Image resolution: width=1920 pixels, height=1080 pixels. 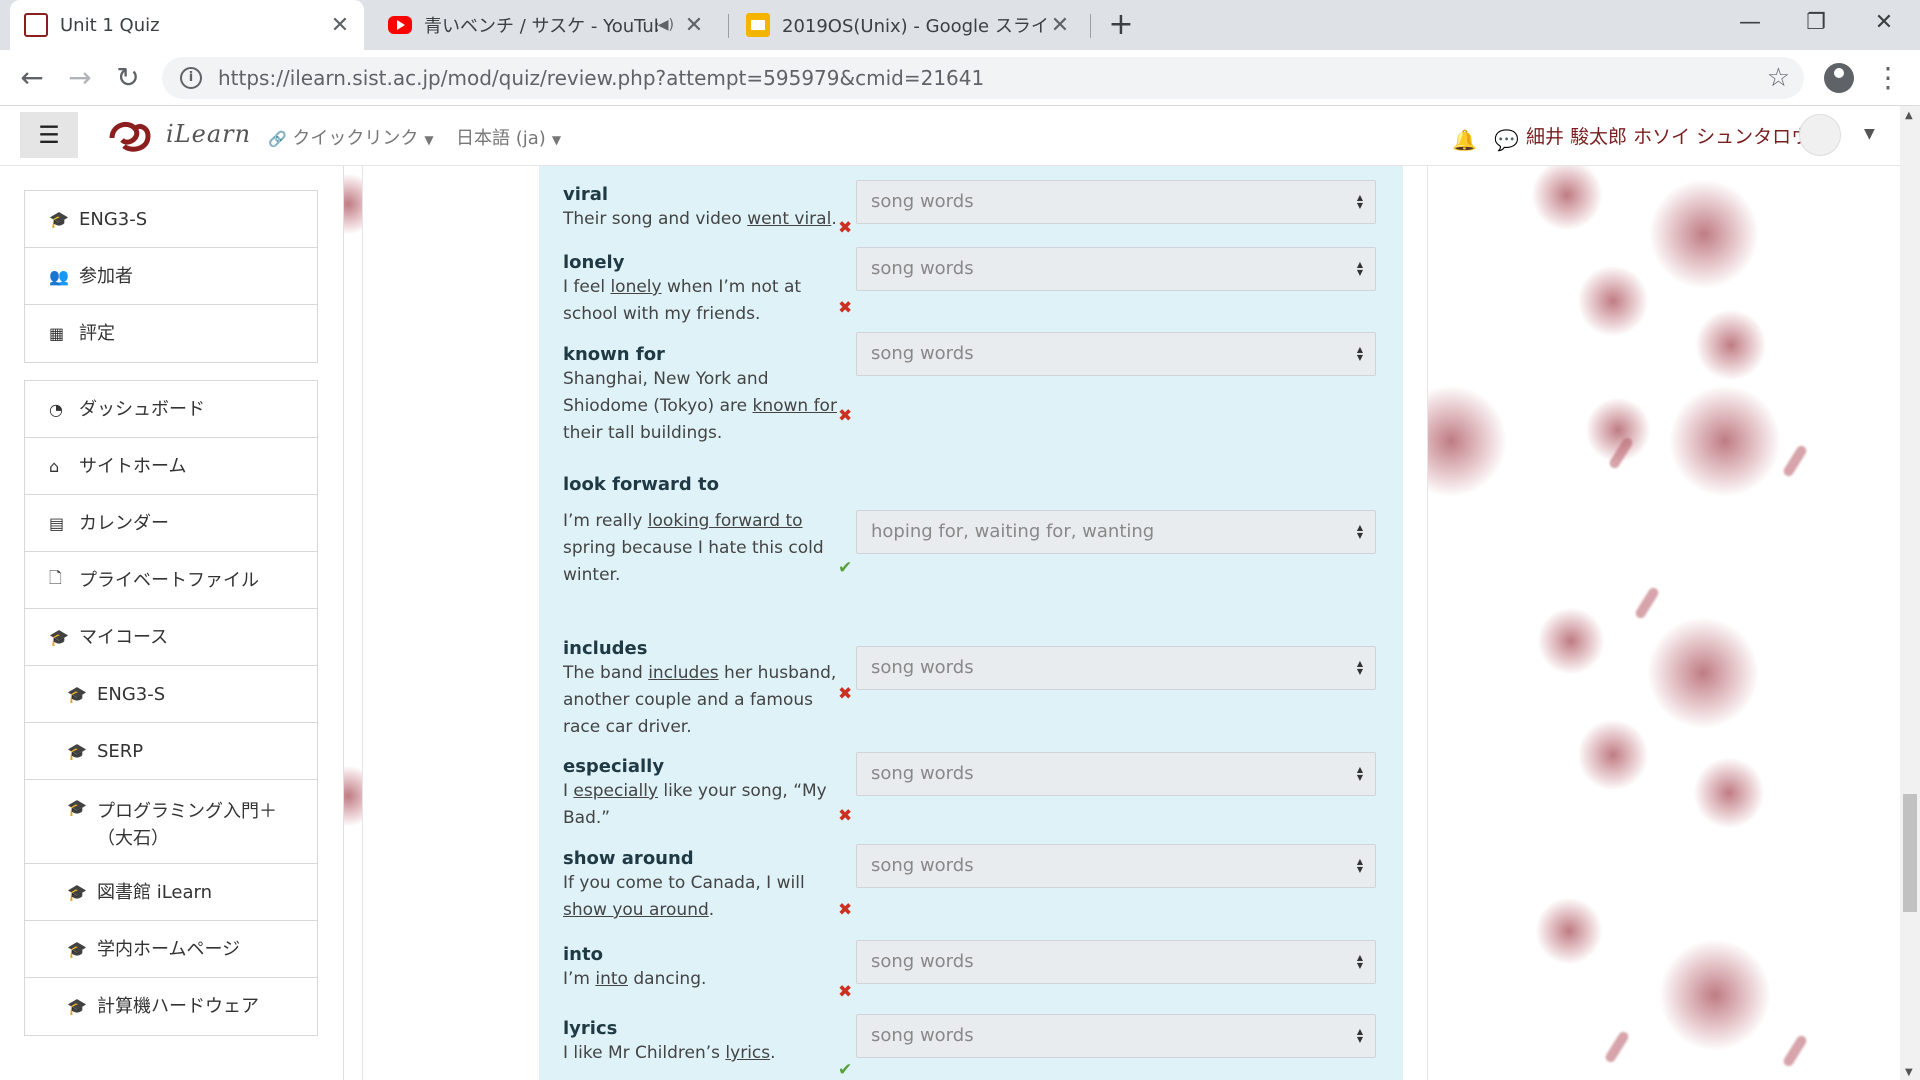 I want to click on course-nav-block: 🎓 ENG3-S 👥 参加者 ▦ 評定, so click(x=171, y=276).